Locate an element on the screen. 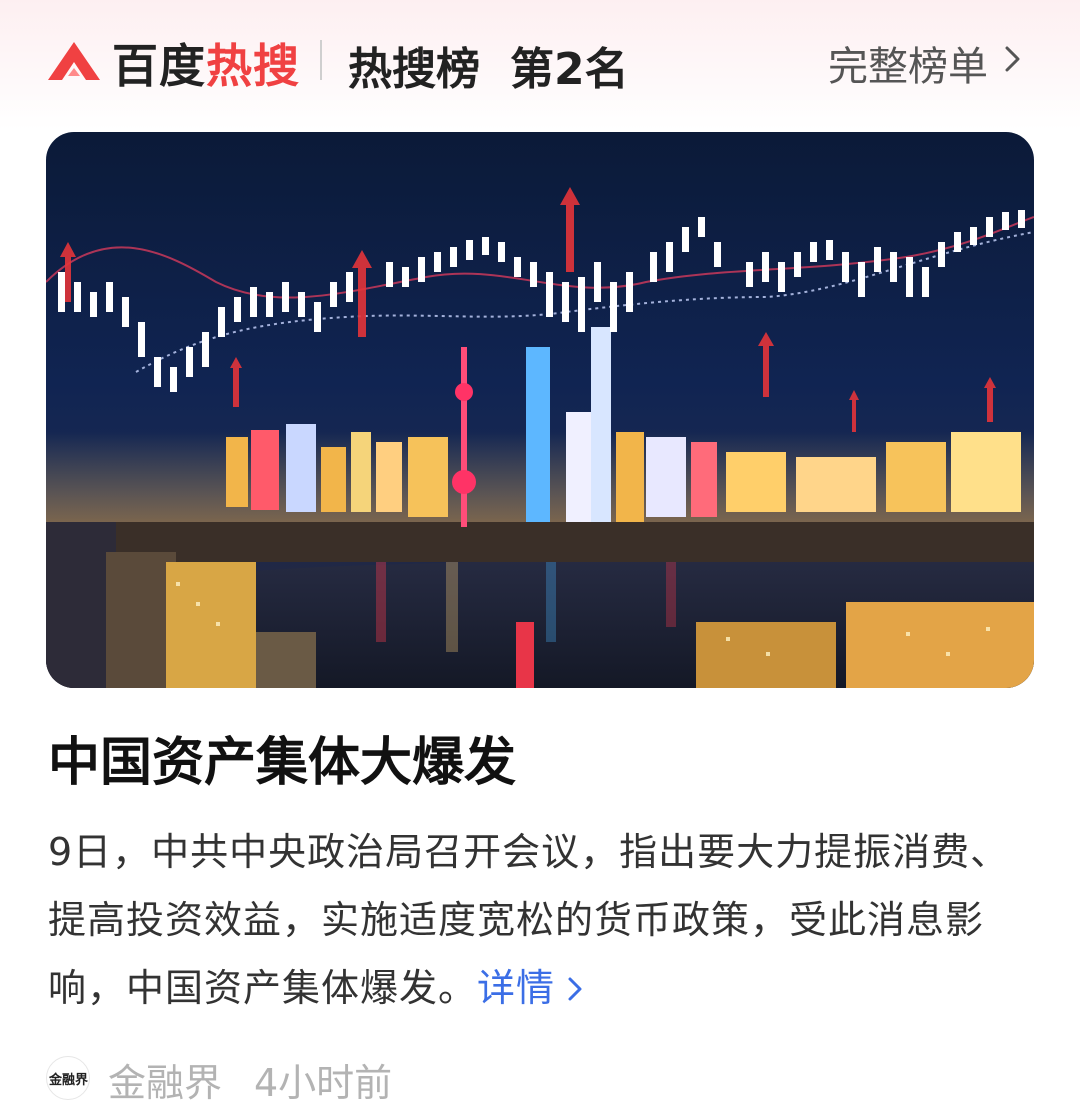 This screenshot has width=1080, height=1115. source-row: 金融界 金融界 4小时前 is located at coordinates (346, 1079).